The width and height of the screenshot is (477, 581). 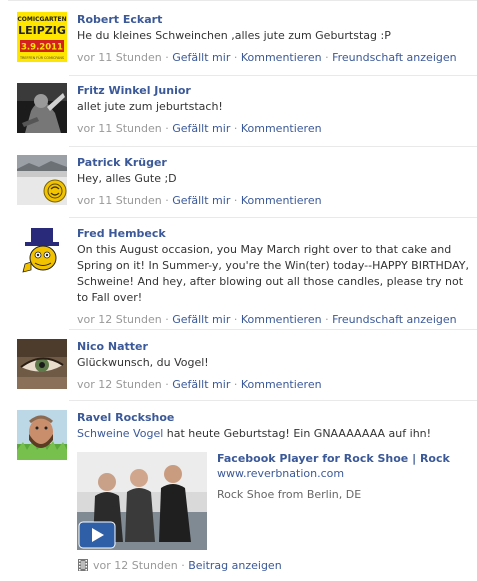 What do you see at coordinates (134, 91) in the screenshot?
I see `author-name: Fritz Winkel Junior` at bounding box center [134, 91].